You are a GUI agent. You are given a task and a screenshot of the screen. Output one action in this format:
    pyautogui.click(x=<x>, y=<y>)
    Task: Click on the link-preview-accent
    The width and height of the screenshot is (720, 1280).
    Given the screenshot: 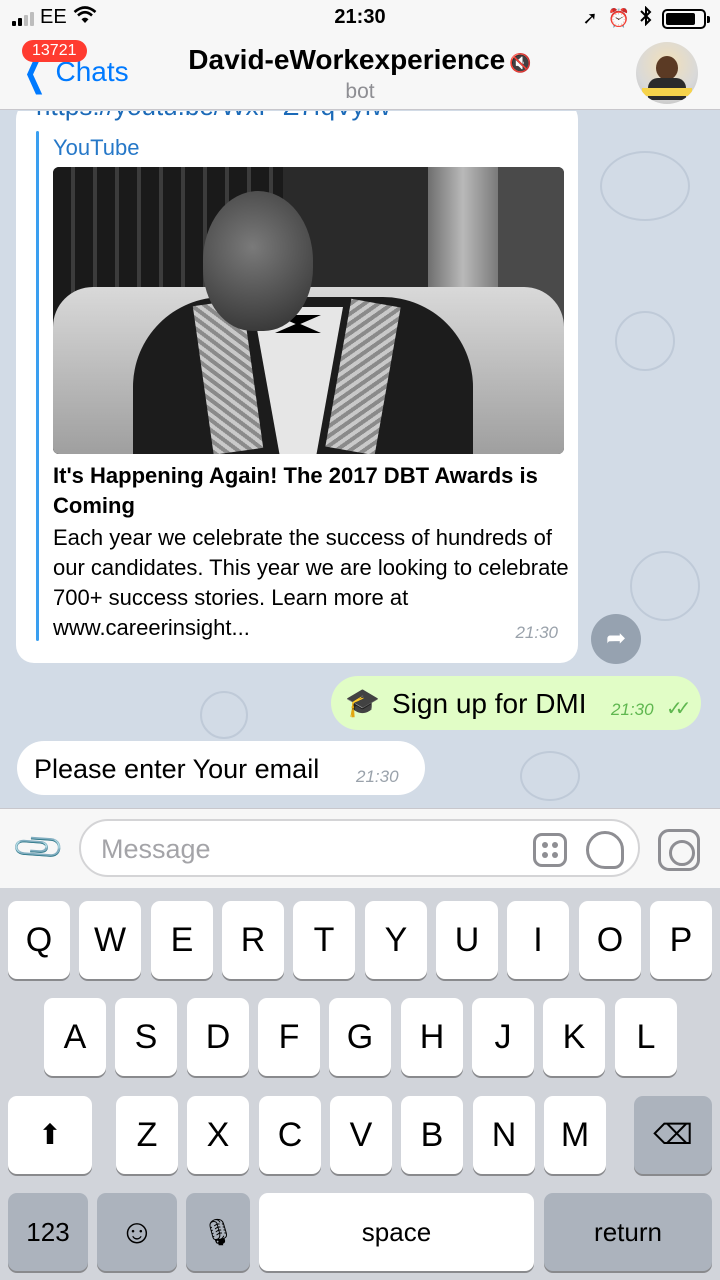 What is the action you would take?
    pyautogui.click(x=37, y=386)
    